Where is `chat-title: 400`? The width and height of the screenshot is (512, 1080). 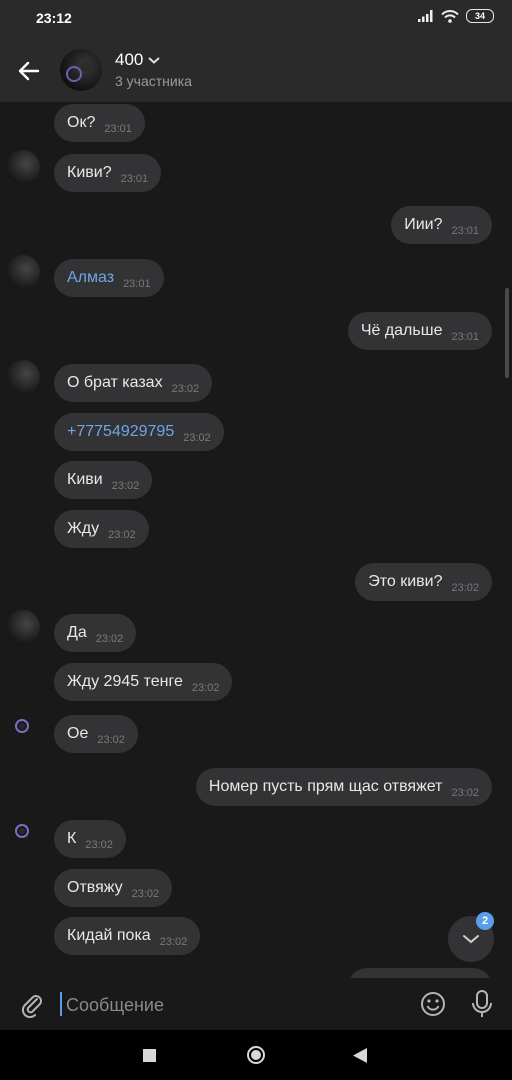 chat-title: 400 is located at coordinates (138, 60).